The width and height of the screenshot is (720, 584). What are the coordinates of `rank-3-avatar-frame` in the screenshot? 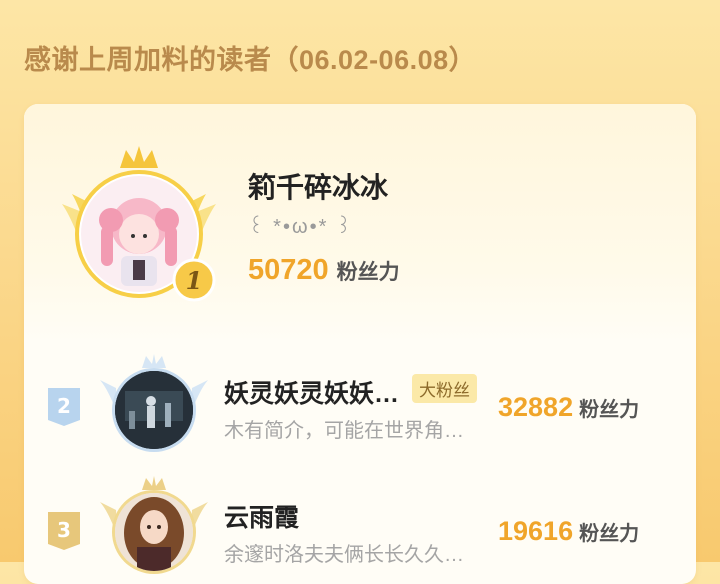 It's located at (154, 530).